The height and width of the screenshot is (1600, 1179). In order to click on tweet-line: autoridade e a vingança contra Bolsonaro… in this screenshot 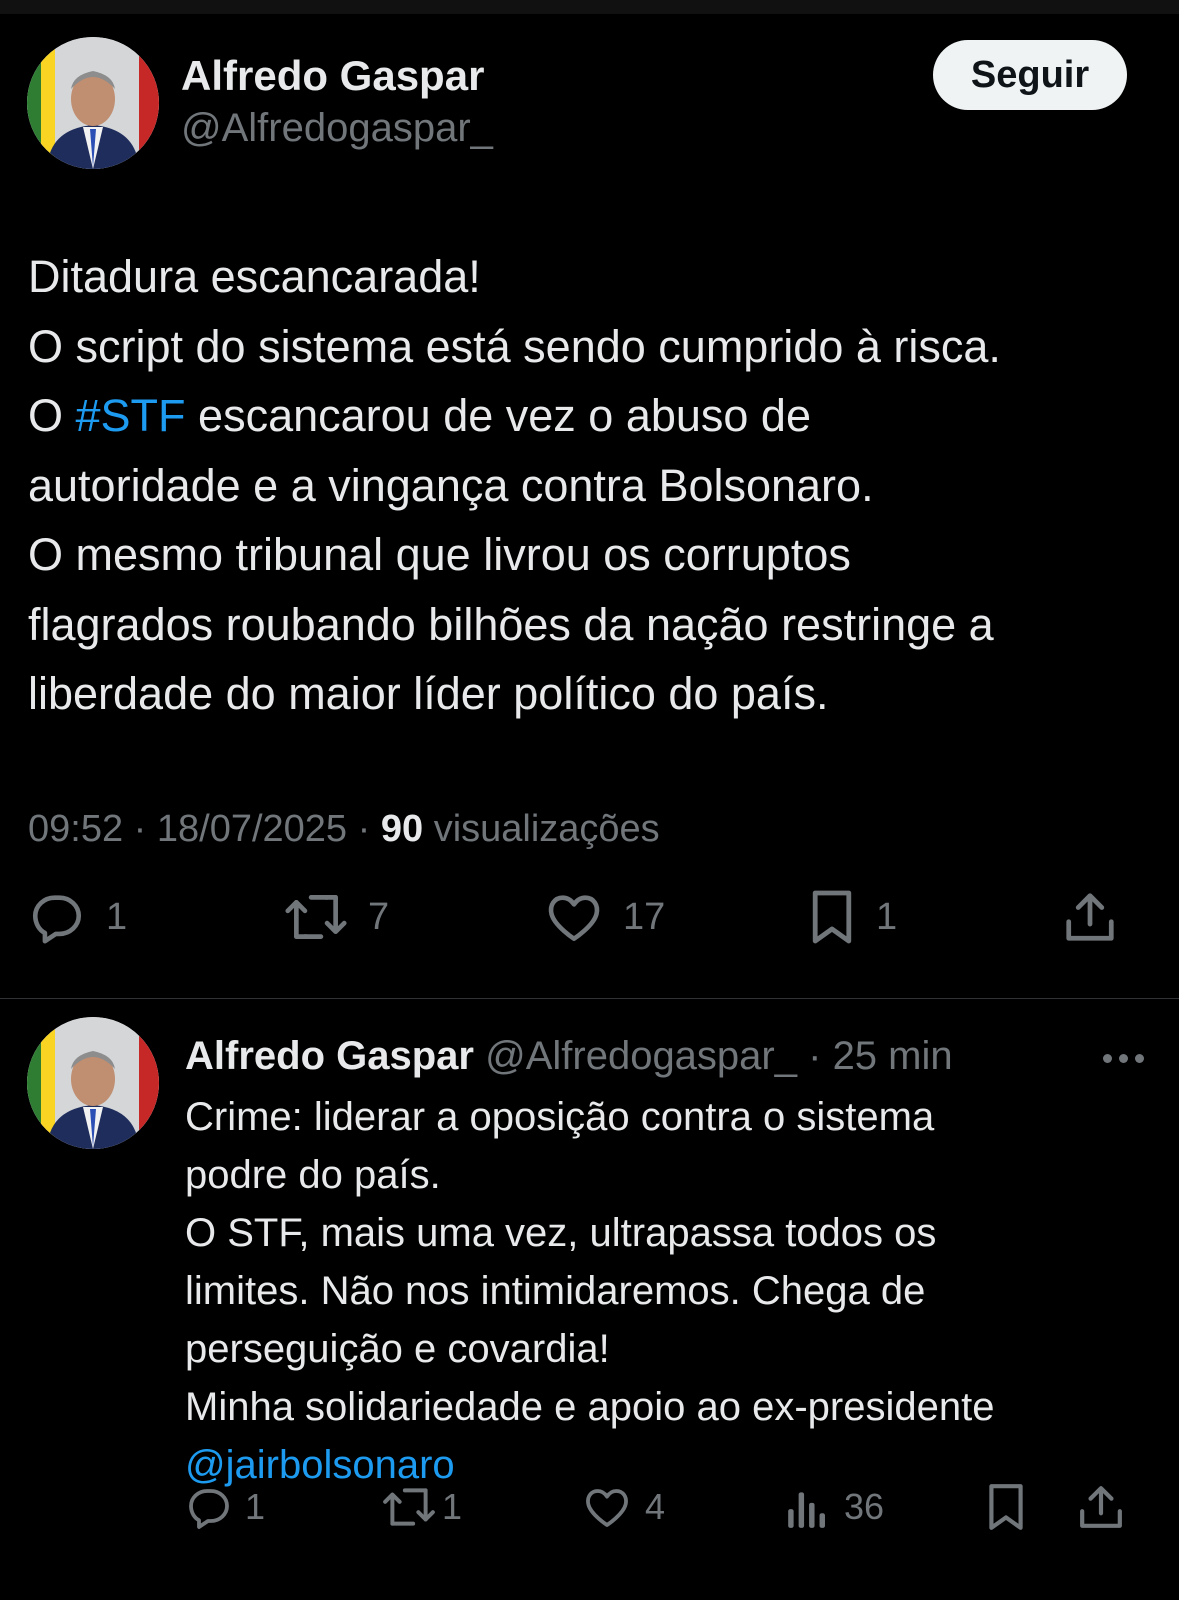, I will do `click(451, 485)`.